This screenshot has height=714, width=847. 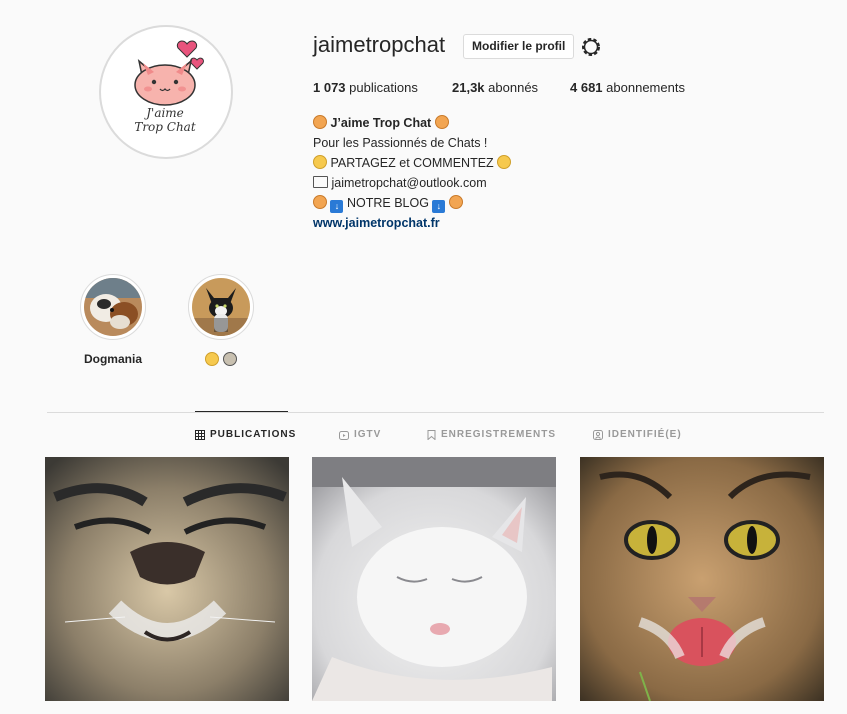 I want to click on active-tab-indicator, so click(x=241, y=411).